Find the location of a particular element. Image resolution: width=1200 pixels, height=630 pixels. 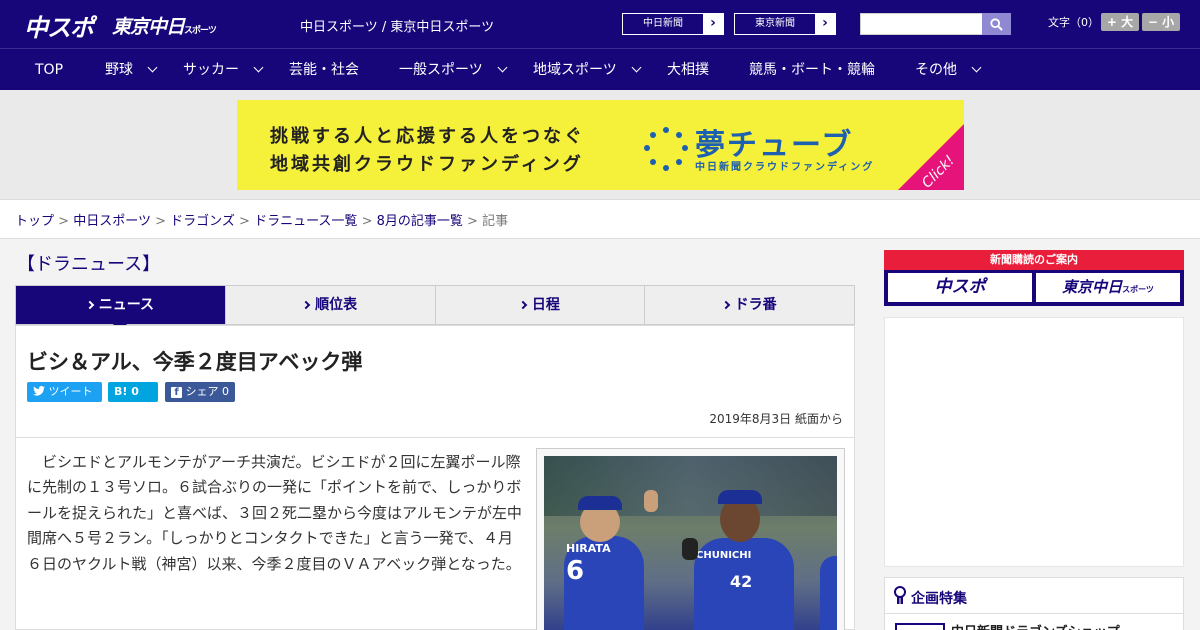

chunichi-shimbun-link: 中日新聞 › is located at coordinates (673, 24).